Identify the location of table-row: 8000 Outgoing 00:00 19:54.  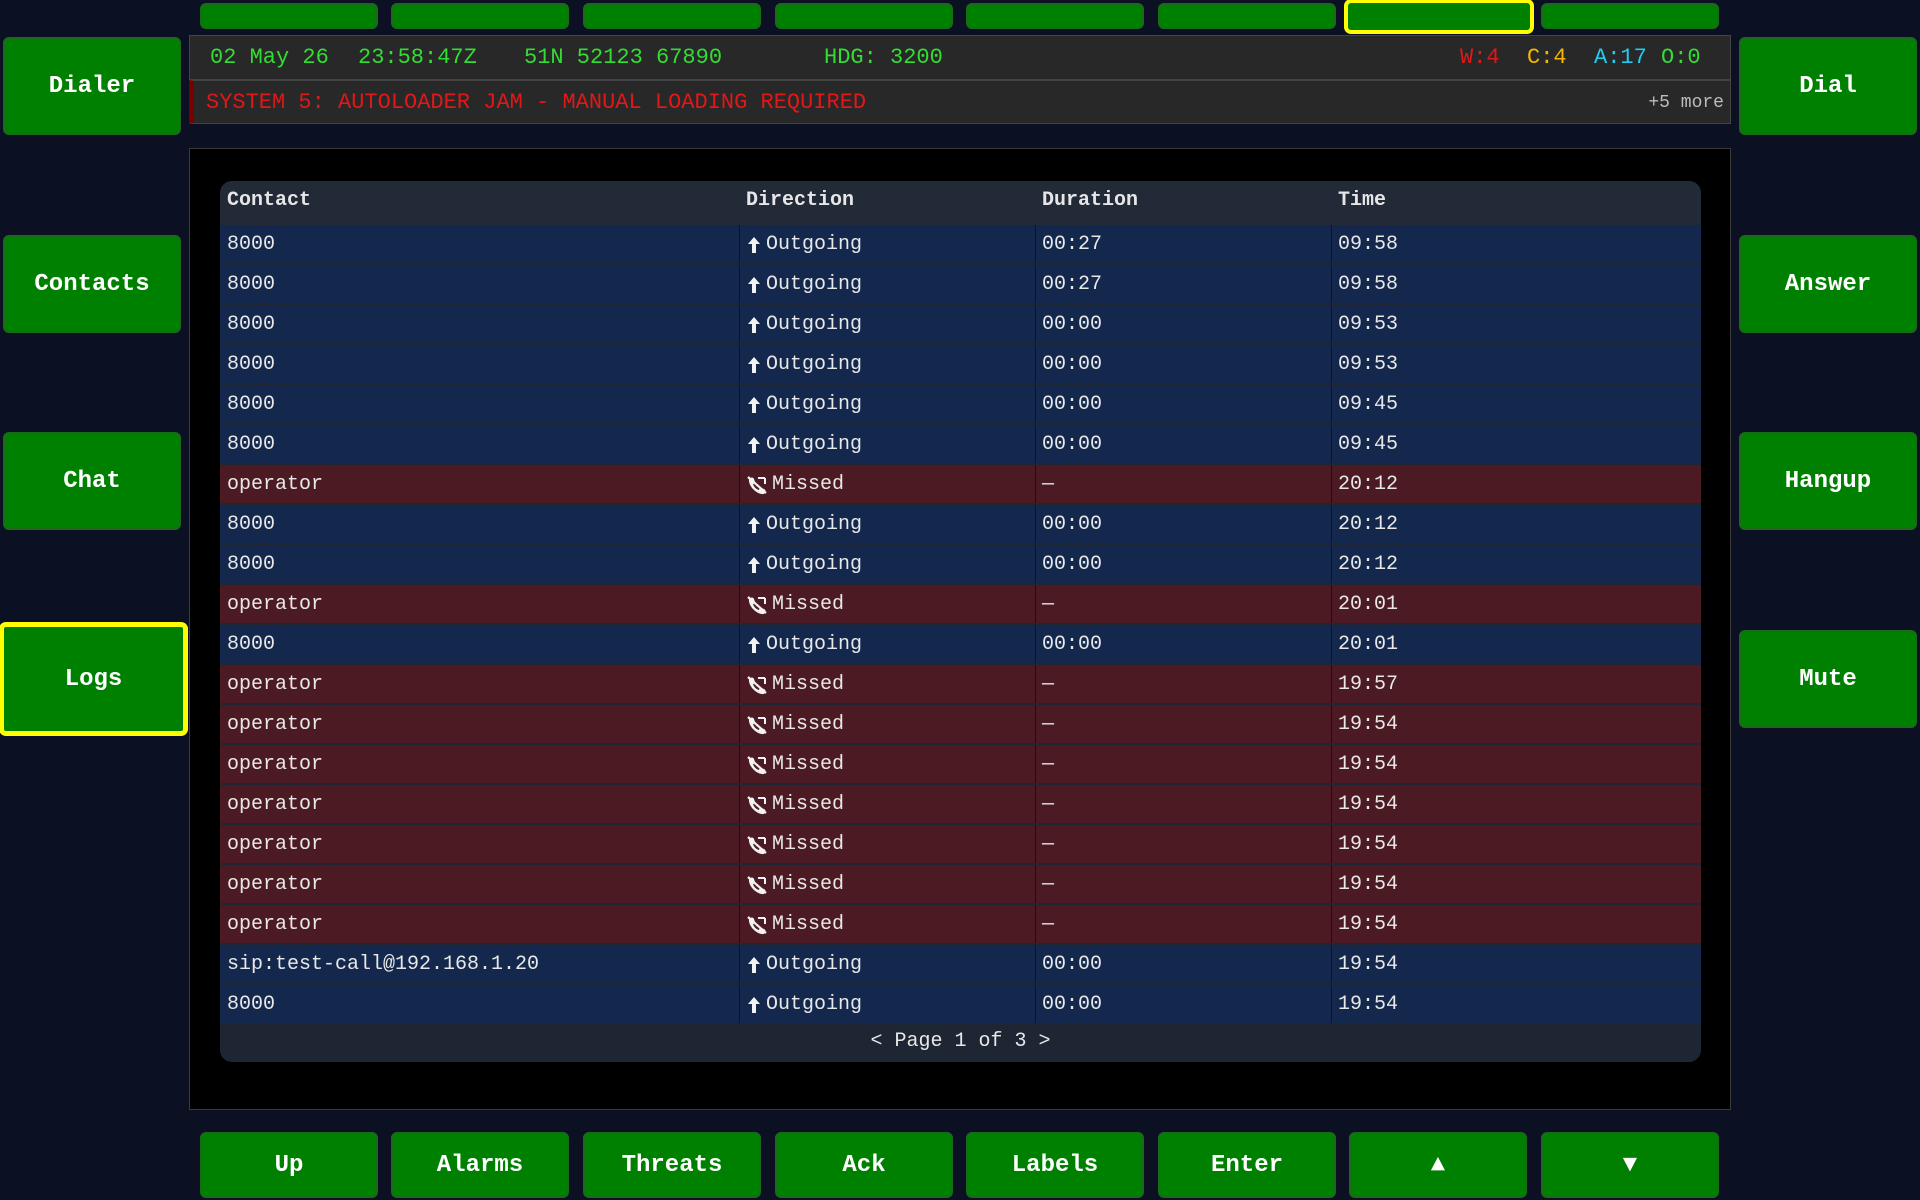
(960, 1004).